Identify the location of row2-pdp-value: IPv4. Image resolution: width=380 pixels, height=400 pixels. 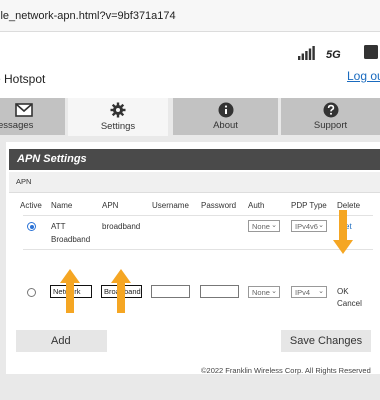
(303, 292).